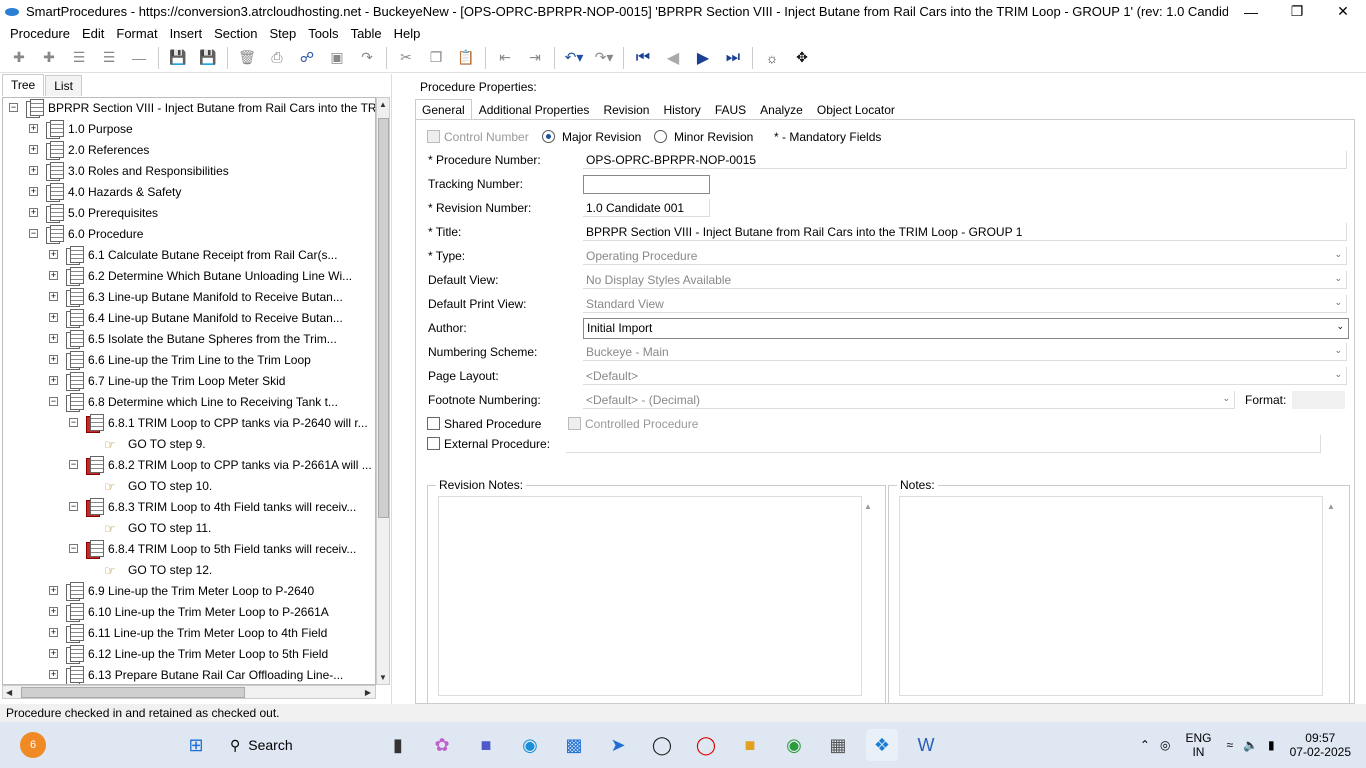 The width and height of the screenshot is (1366, 768). I want to click on default-print-view-dropdown: Standard View ⌄, so click(965, 304).